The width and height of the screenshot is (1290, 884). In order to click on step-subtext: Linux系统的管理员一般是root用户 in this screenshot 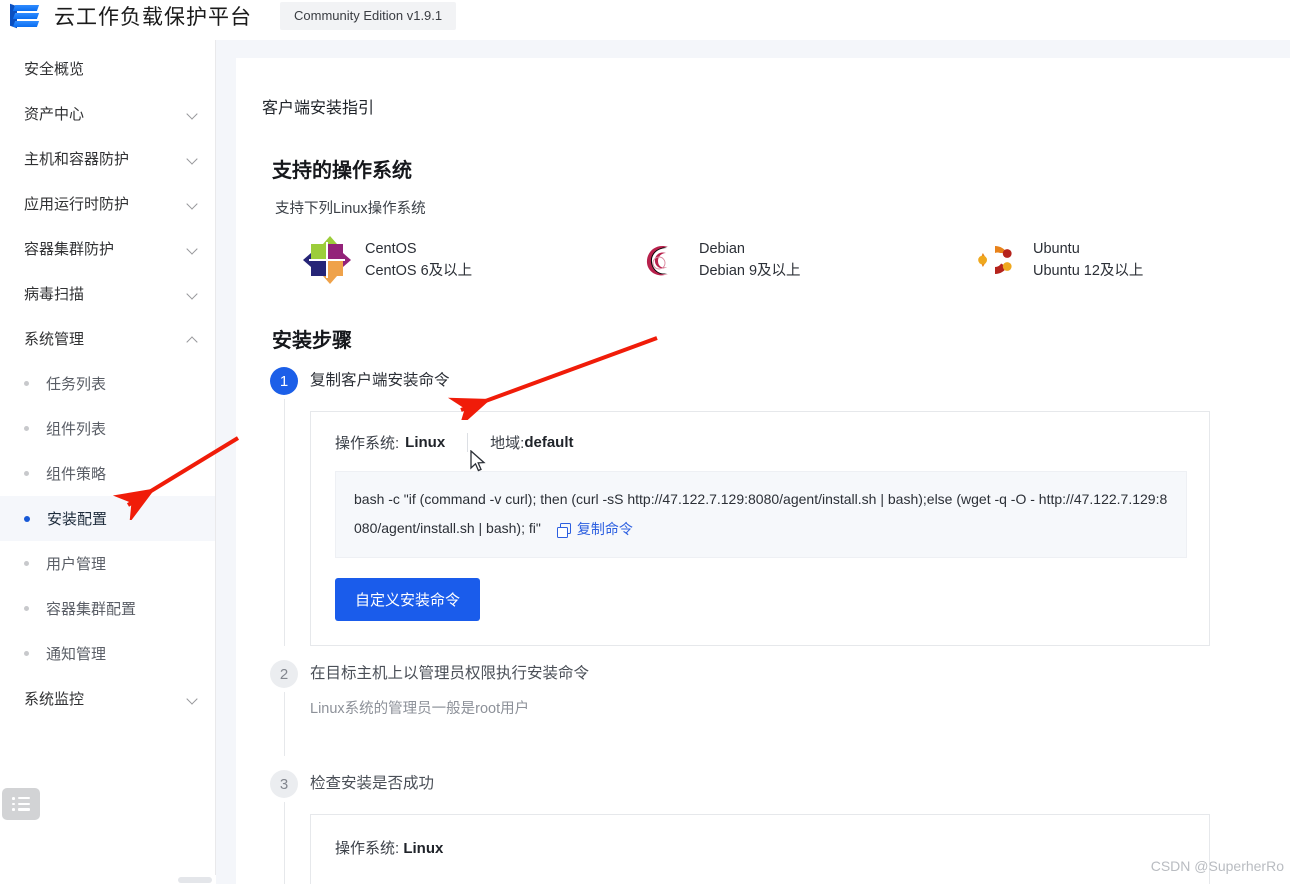, I will do `click(420, 709)`.